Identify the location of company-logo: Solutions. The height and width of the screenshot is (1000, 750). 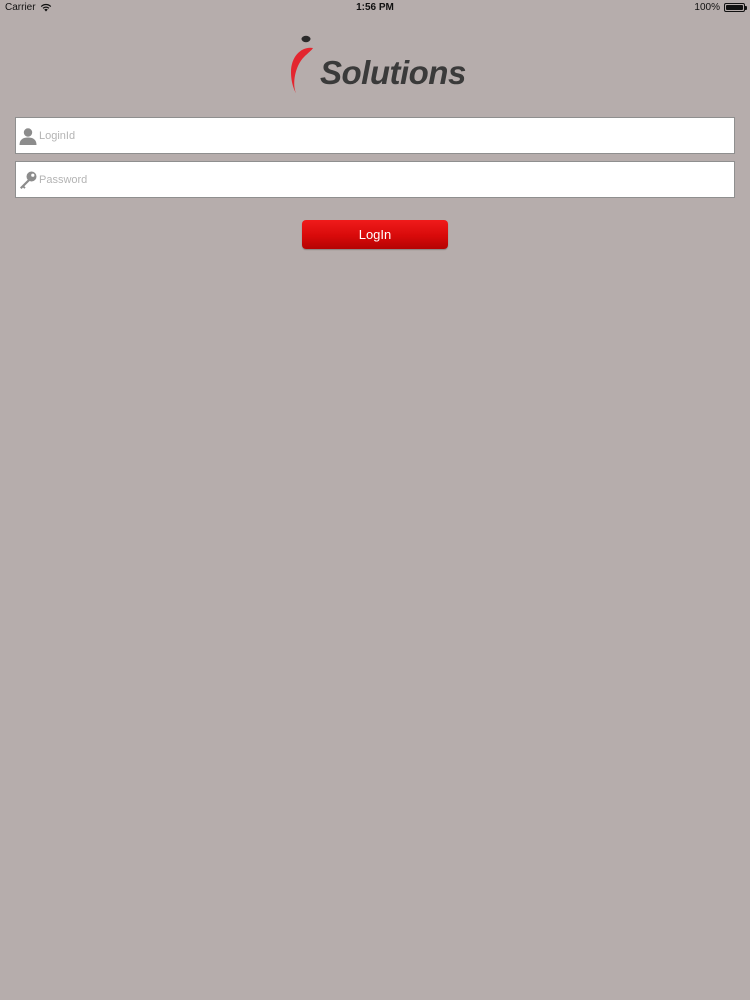
(376, 64).